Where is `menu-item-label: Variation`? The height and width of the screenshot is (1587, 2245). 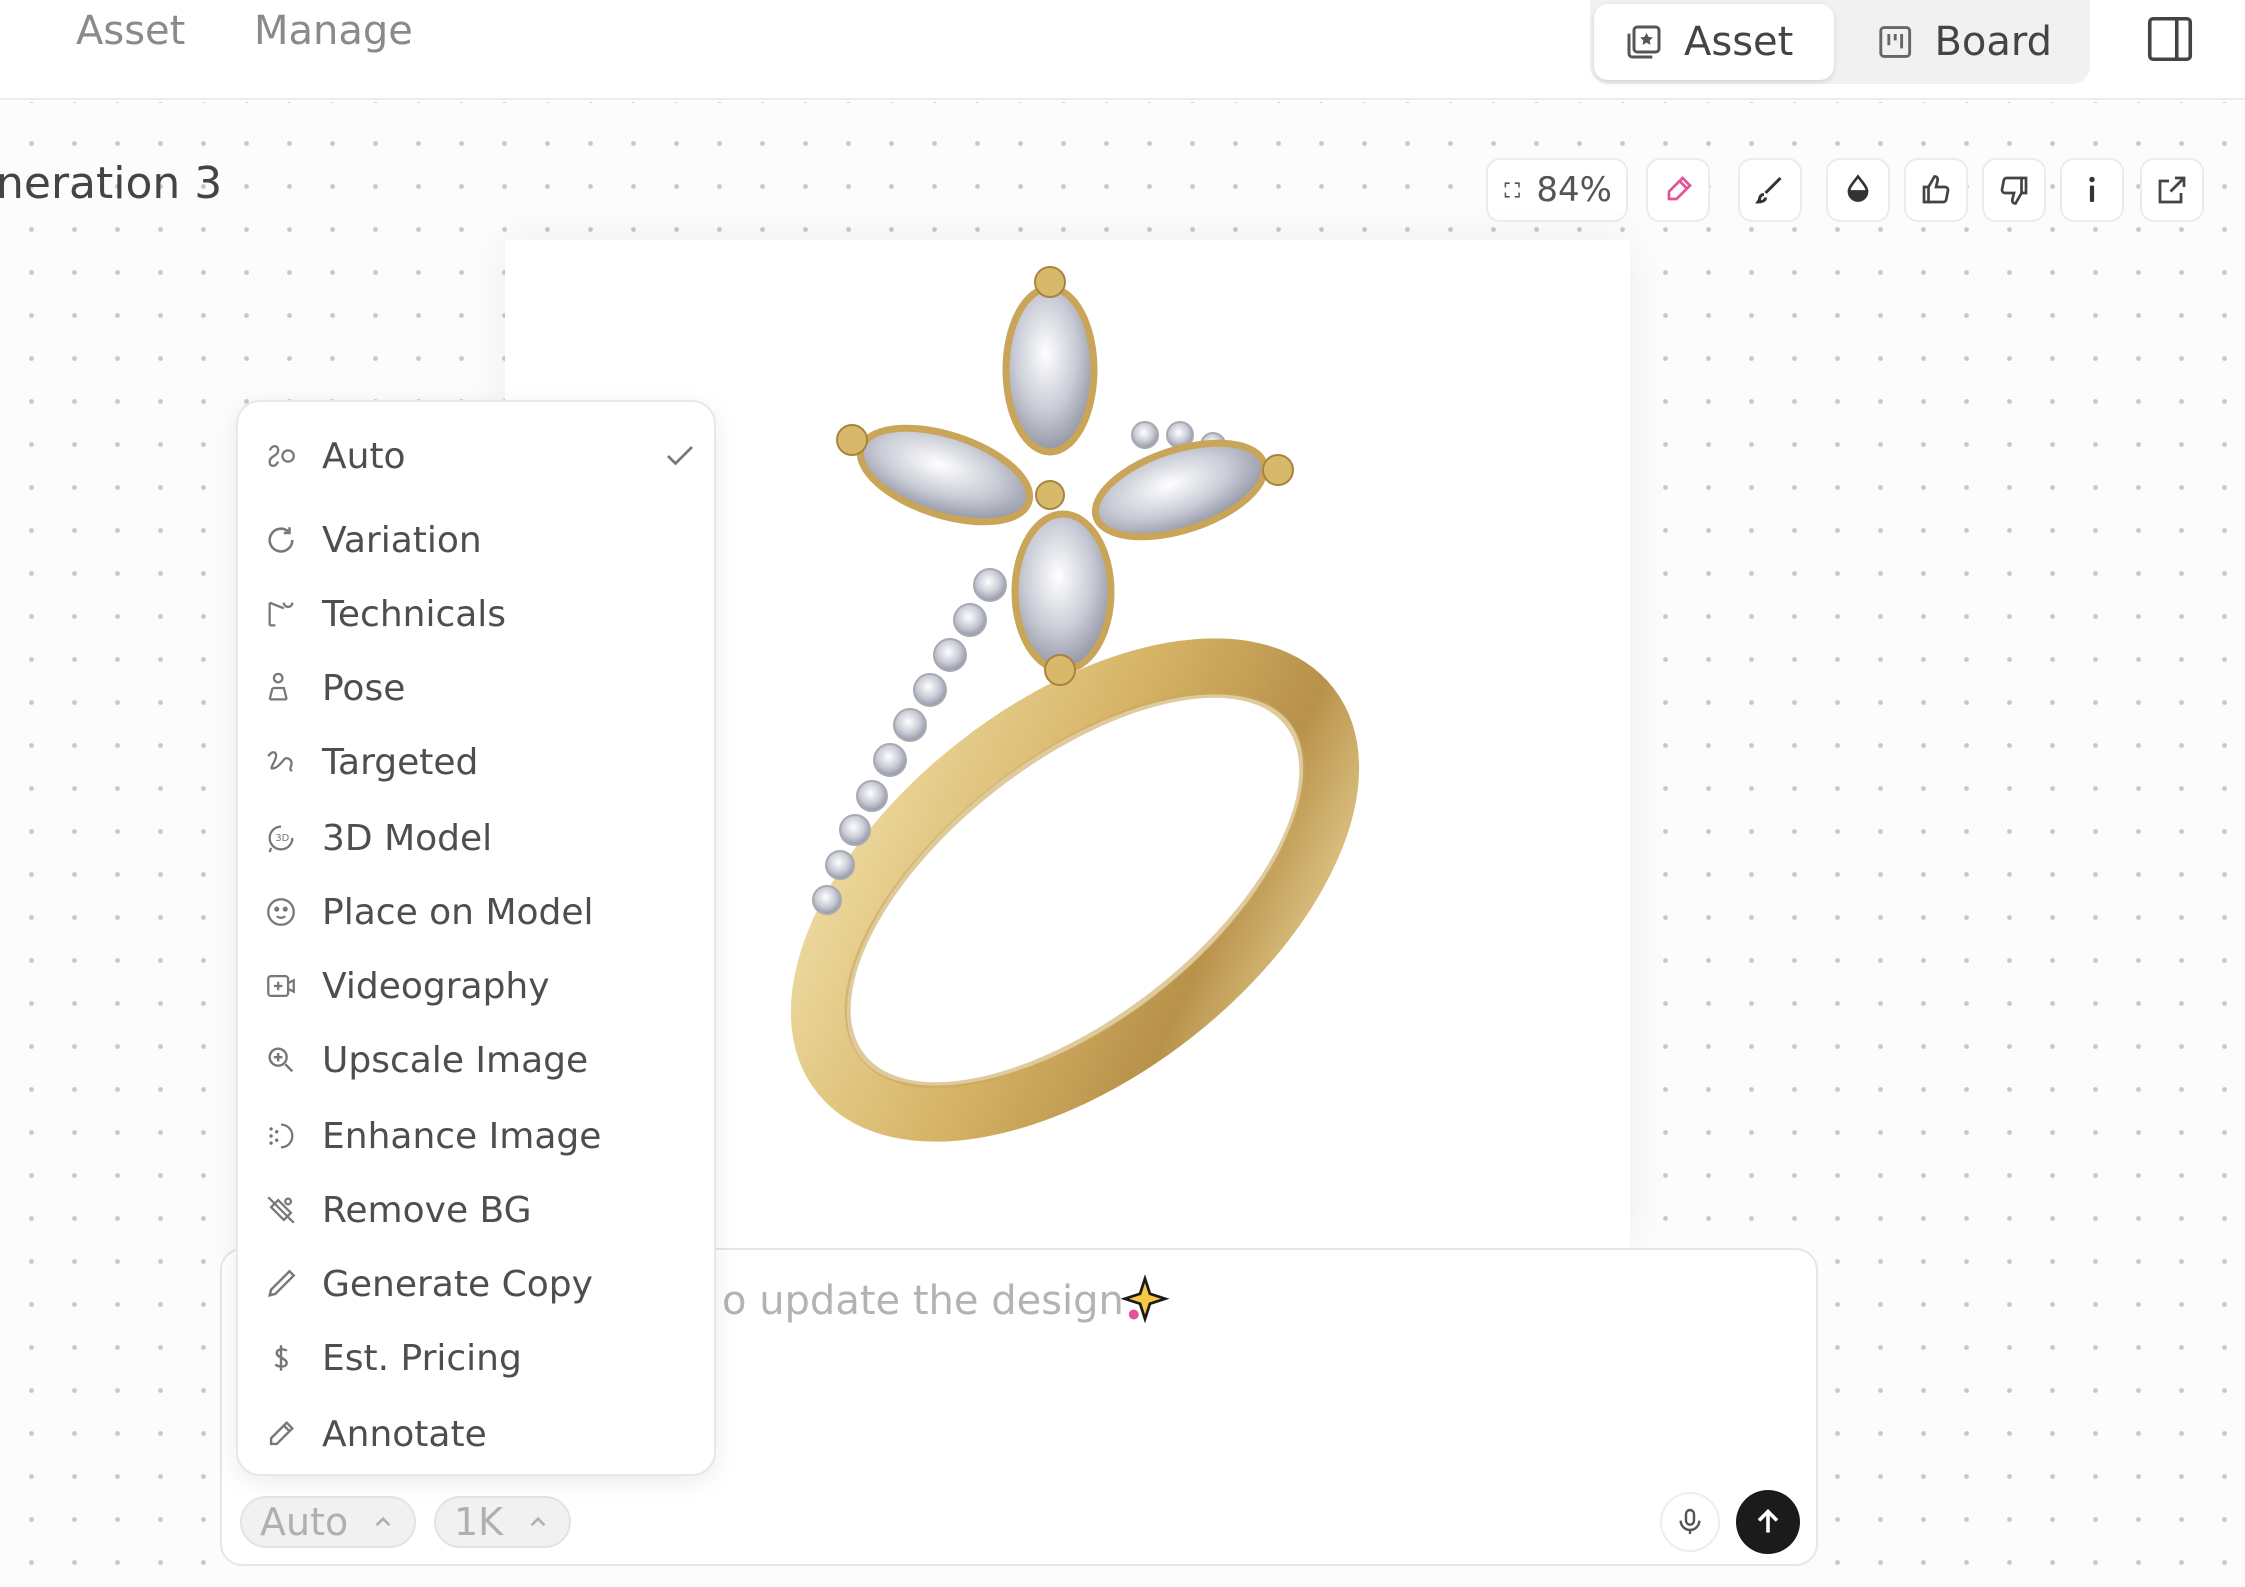
menu-item-label: Variation is located at coordinates (402, 540).